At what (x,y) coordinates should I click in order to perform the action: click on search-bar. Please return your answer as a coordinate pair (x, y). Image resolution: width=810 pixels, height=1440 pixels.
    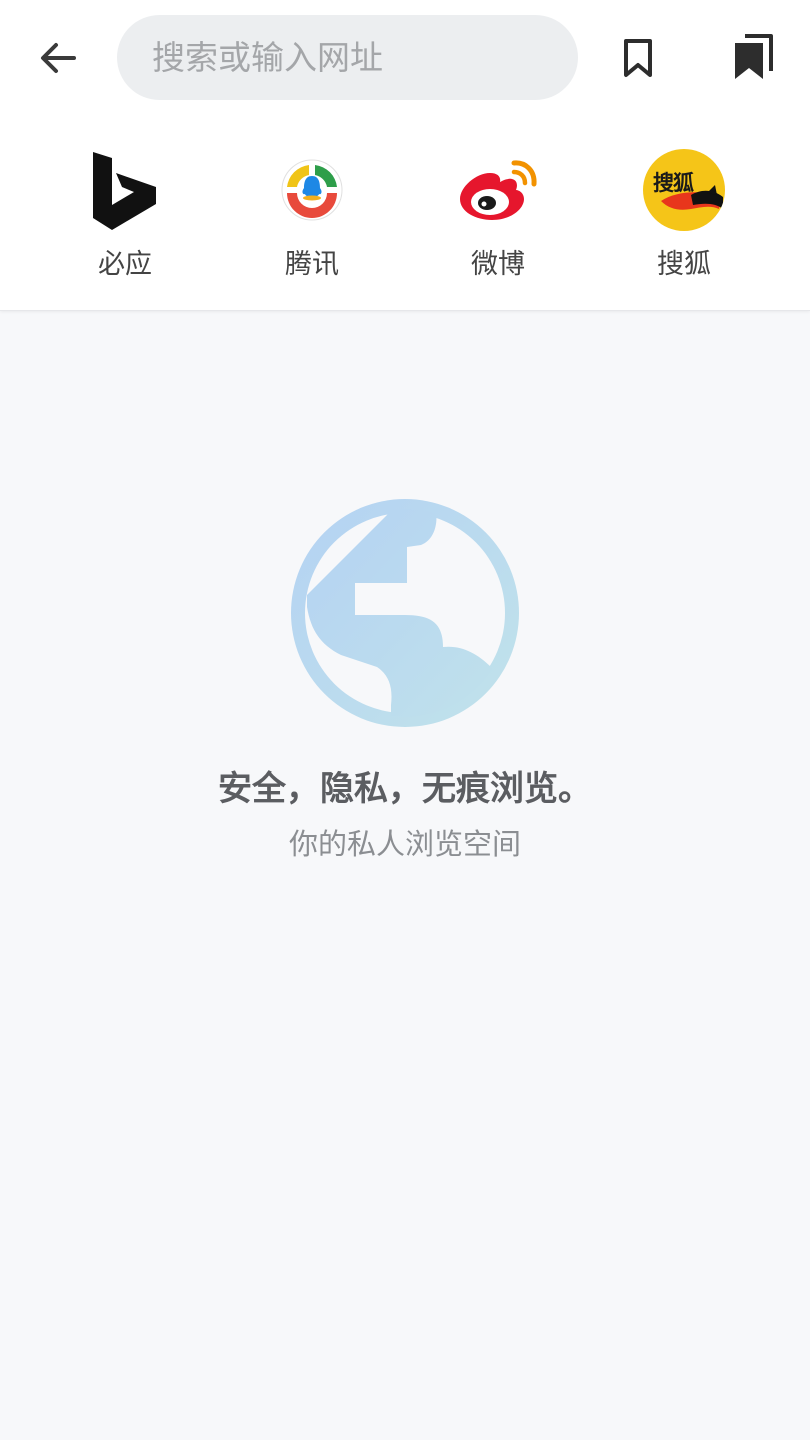
    Looking at the image, I should click on (347, 57).